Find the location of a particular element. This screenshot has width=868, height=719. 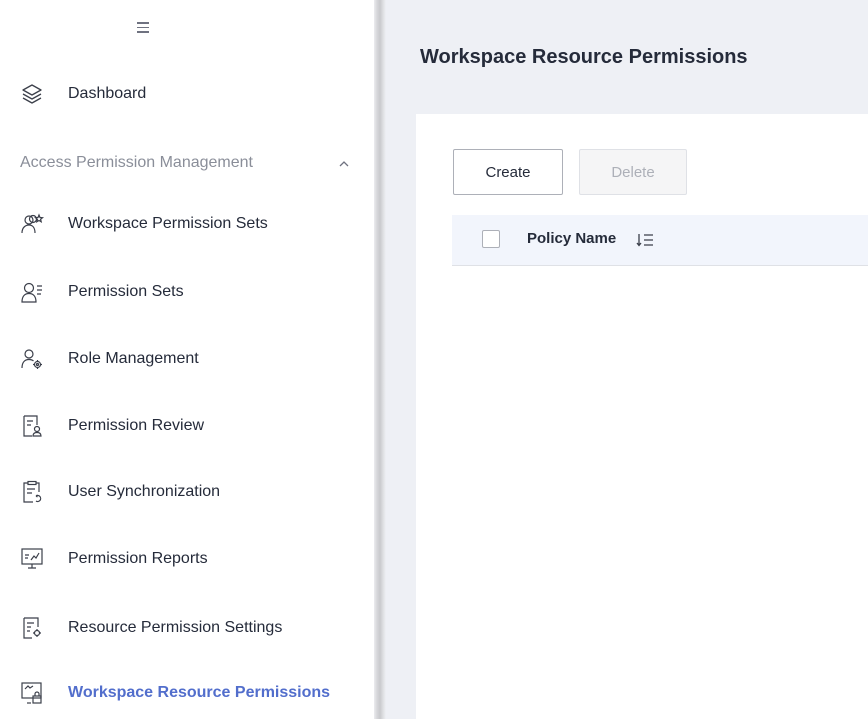

document-user-icon is located at coordinates (32, 426).